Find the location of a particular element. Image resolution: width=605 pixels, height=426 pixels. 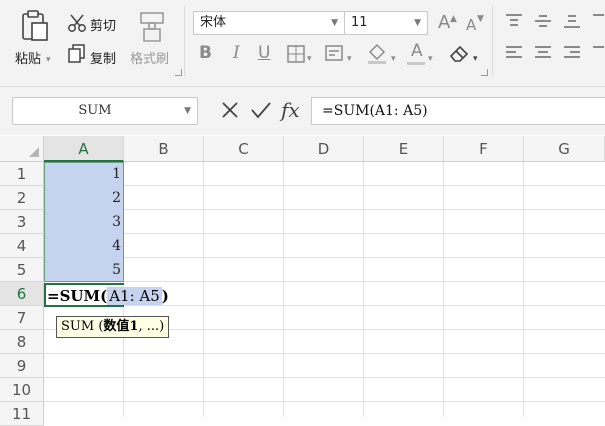

font-color-dropdown-icon: ▾ is located at coordinates (430, 59).